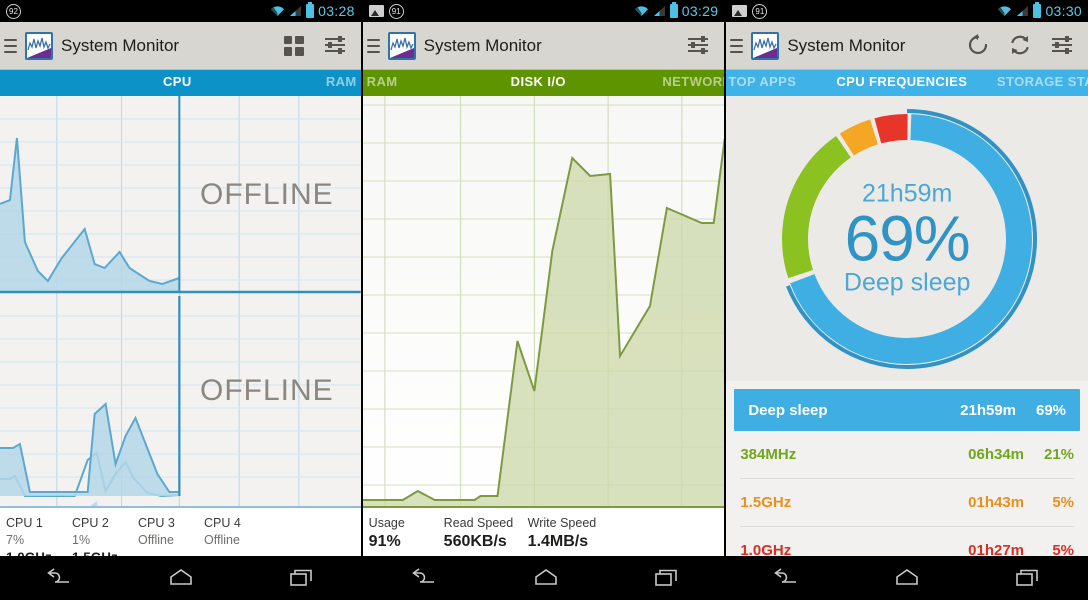 The height and width of the screenshot is (600, 1088). What do you see at coordinates (788, 410) in the screenshot?
I see `freq-label: Deep sleep` at bounding box center [788, 410].